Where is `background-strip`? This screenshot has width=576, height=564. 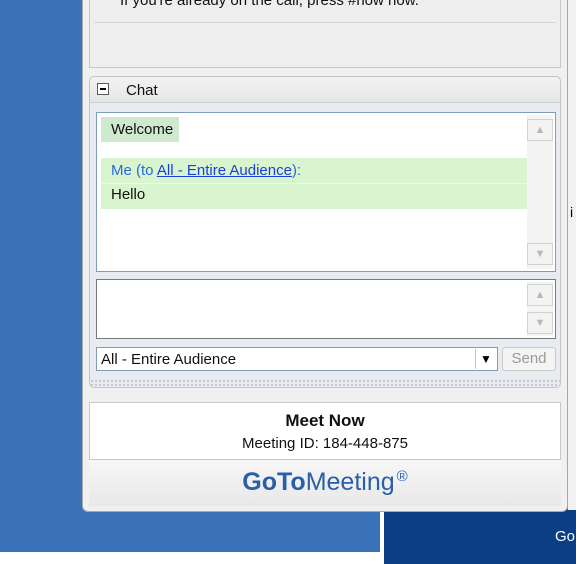 background-strip is located at coordinates (192, 558).